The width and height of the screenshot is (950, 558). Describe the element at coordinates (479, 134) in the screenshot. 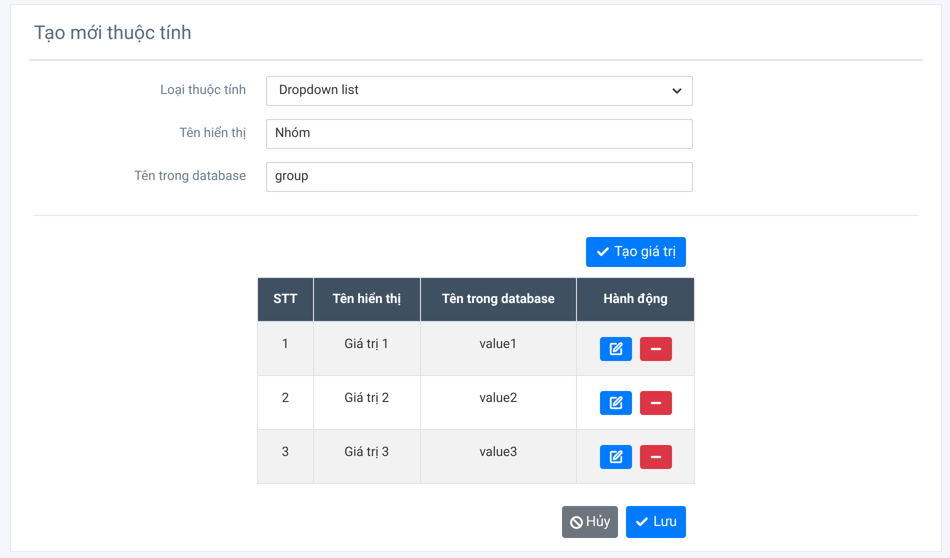

I see `input-field: Nhóm` at that location.